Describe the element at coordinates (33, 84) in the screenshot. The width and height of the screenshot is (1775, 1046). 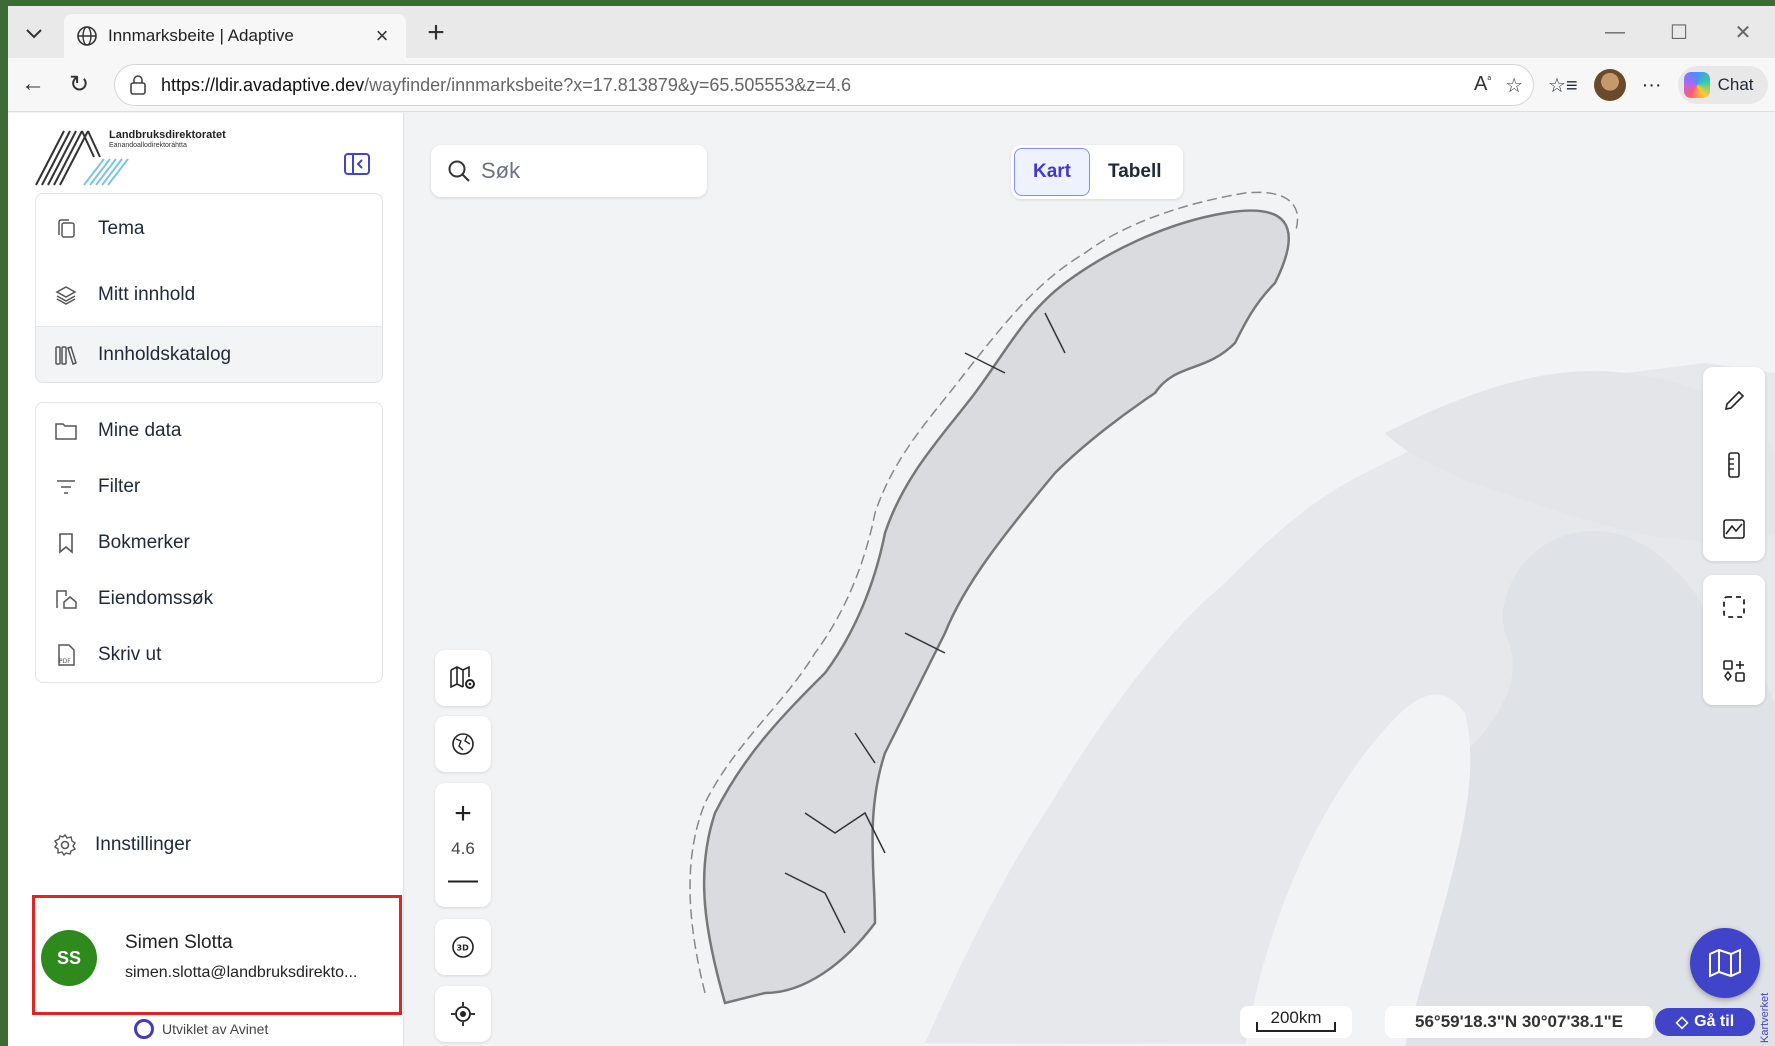
I see `back-arrow-icon: ←` at that location.